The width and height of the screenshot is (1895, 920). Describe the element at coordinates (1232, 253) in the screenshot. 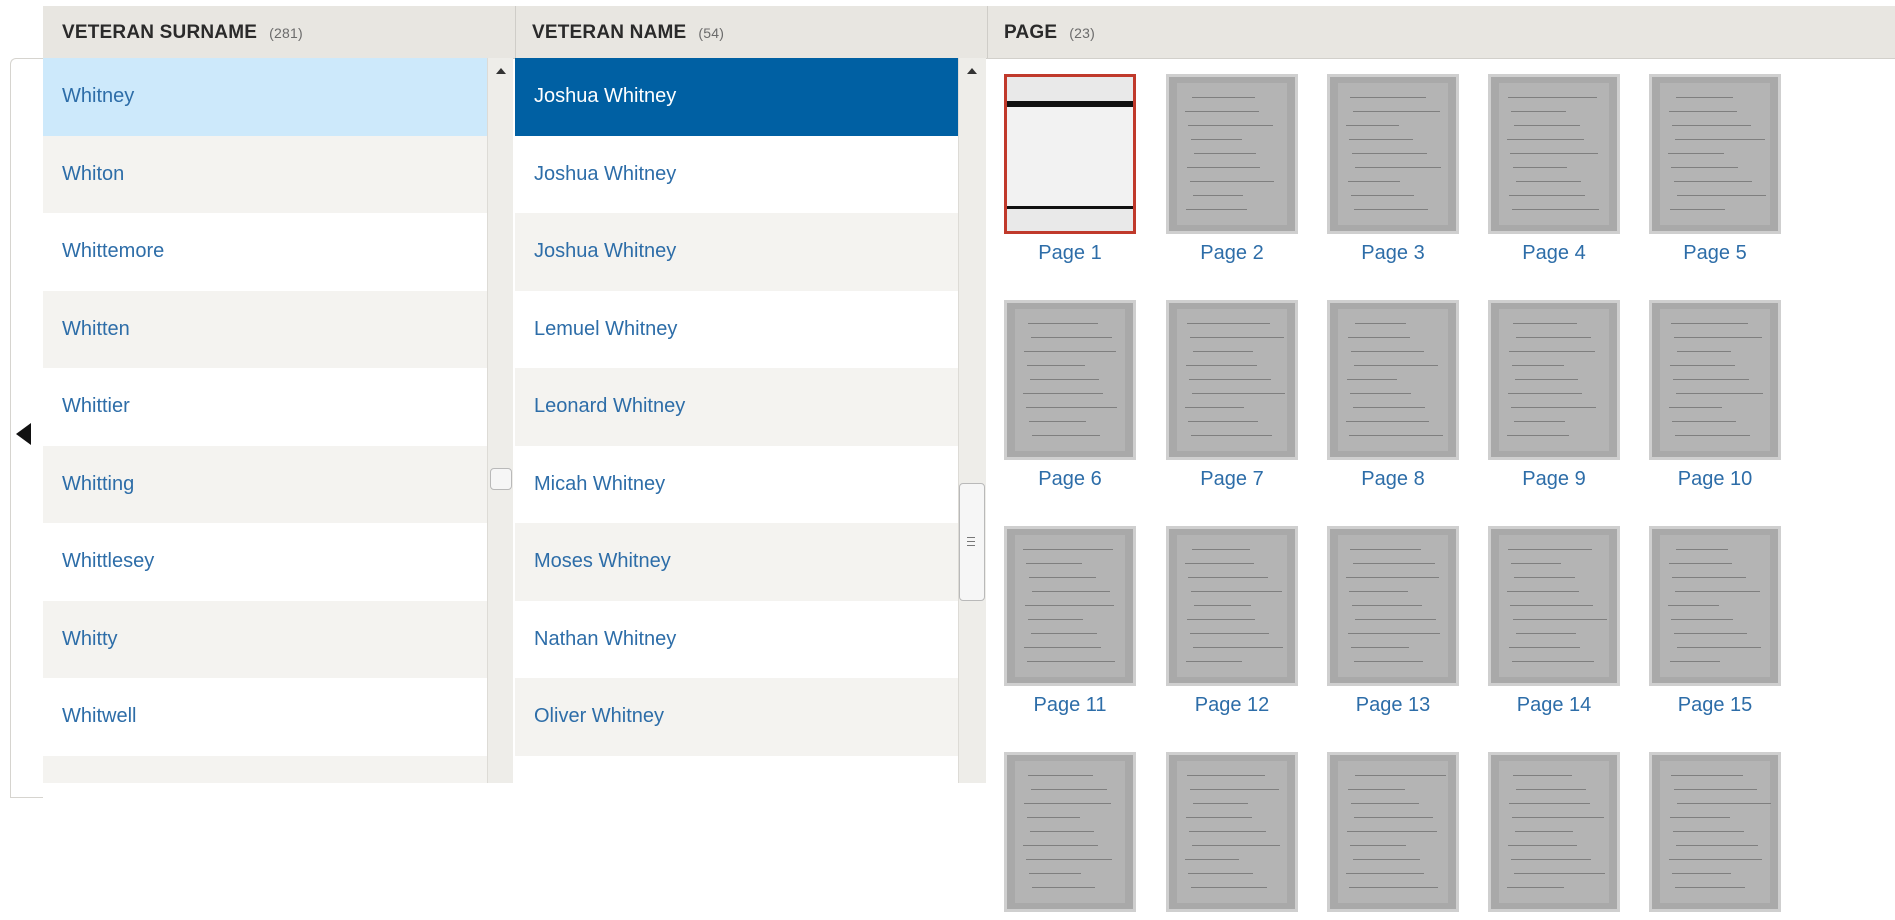

I see `page-label: Page 2` at that location.